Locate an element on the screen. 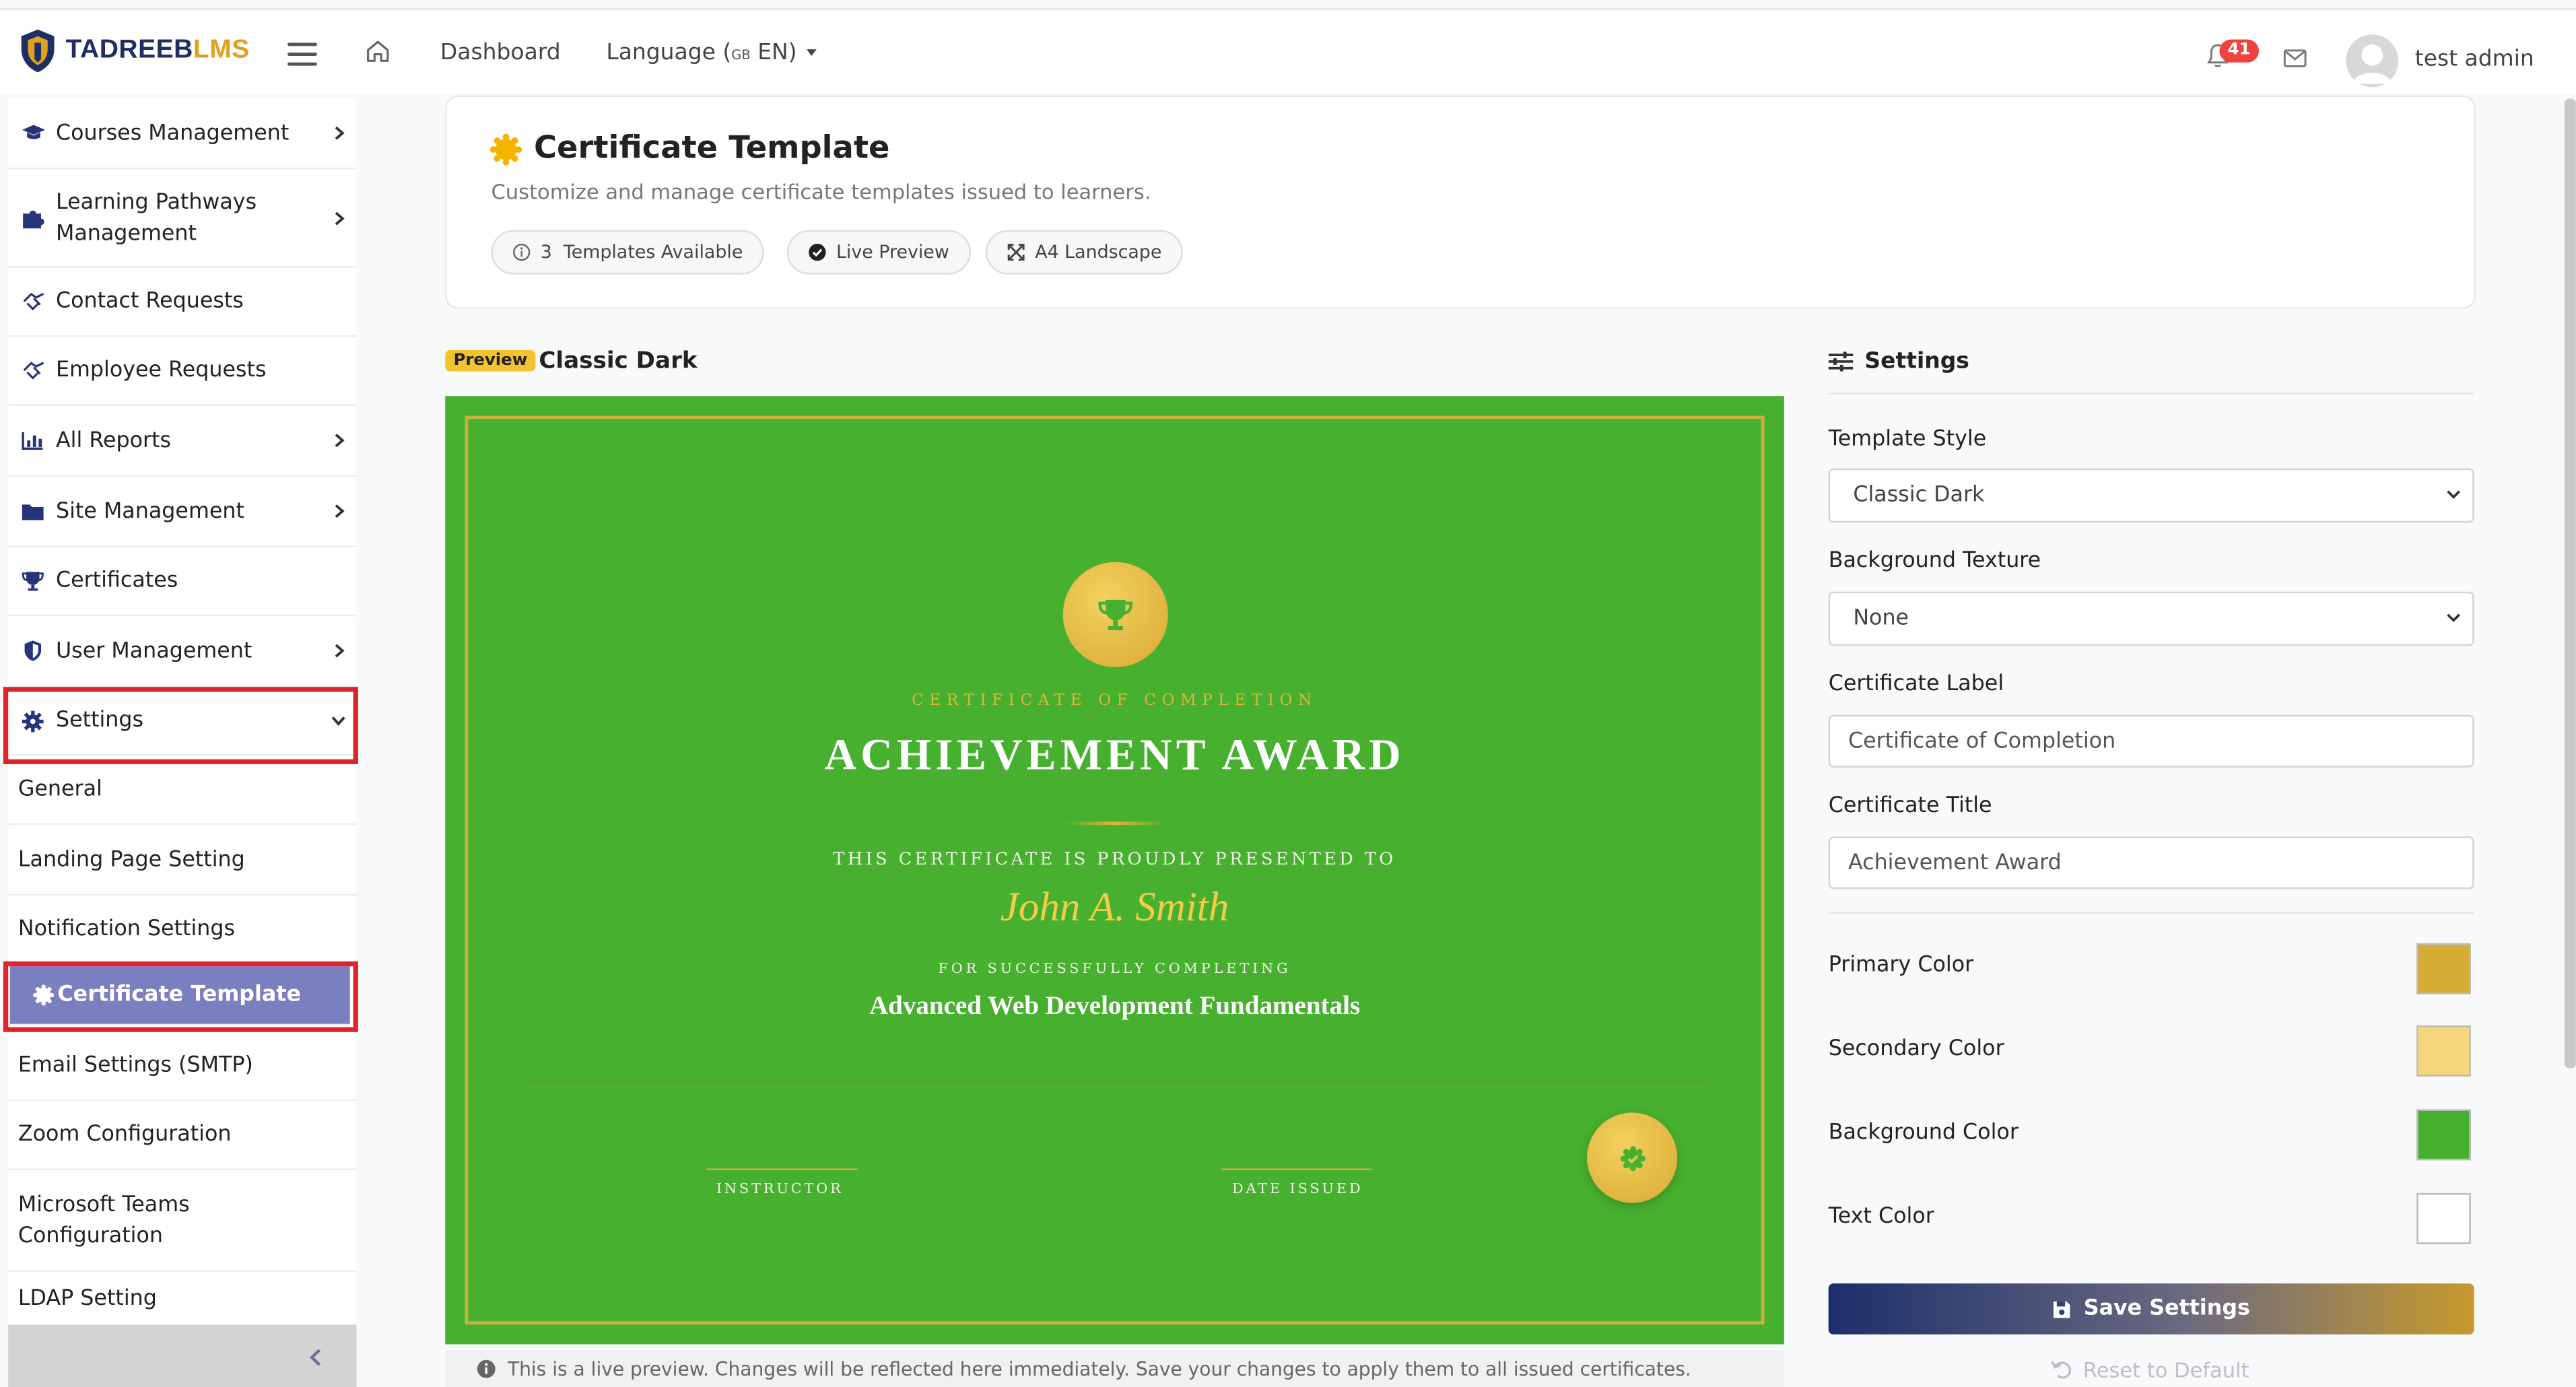 The width and height of the screenshot is (2576, 1387). certificate-title-label: Certificate Title is located at coordinates (1910, 806).